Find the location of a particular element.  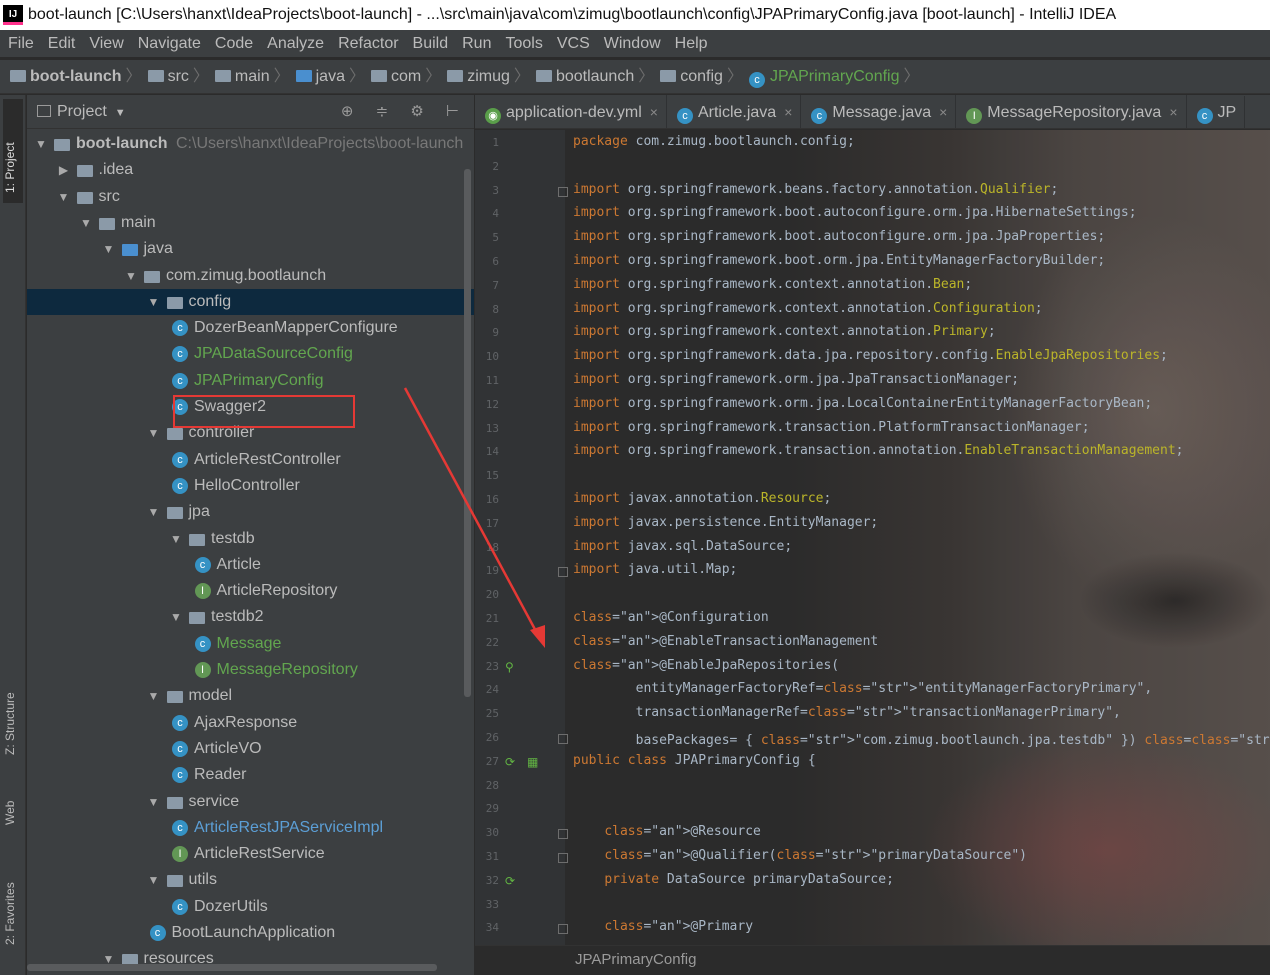

tab-favorites-tool: 2: Favorites is located at coordinates (13, 905).